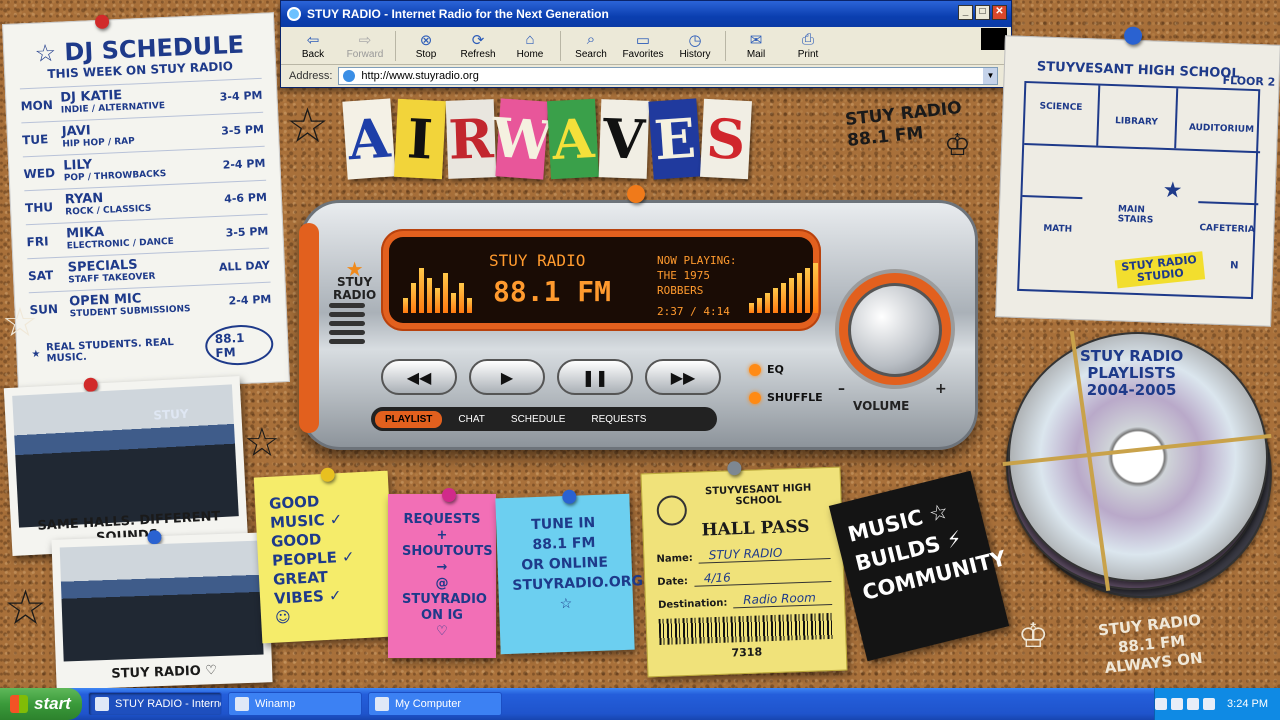  Describe the element at coordinates (1033, 636) in the screenshot. I see `crown-doodle-icon: ♔` at that location.